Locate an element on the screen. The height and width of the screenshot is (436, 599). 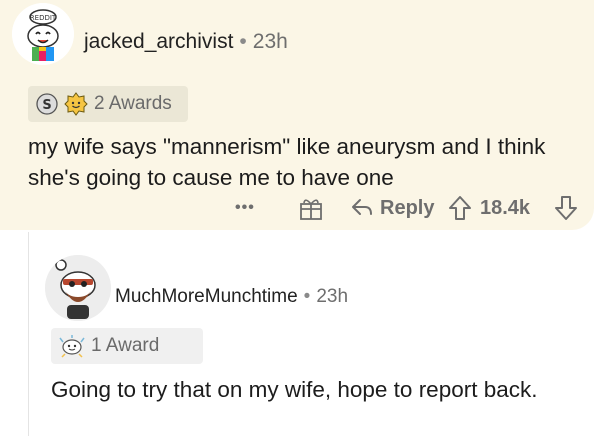
awards-count: 1 Award is located at coordinates (125, 345).